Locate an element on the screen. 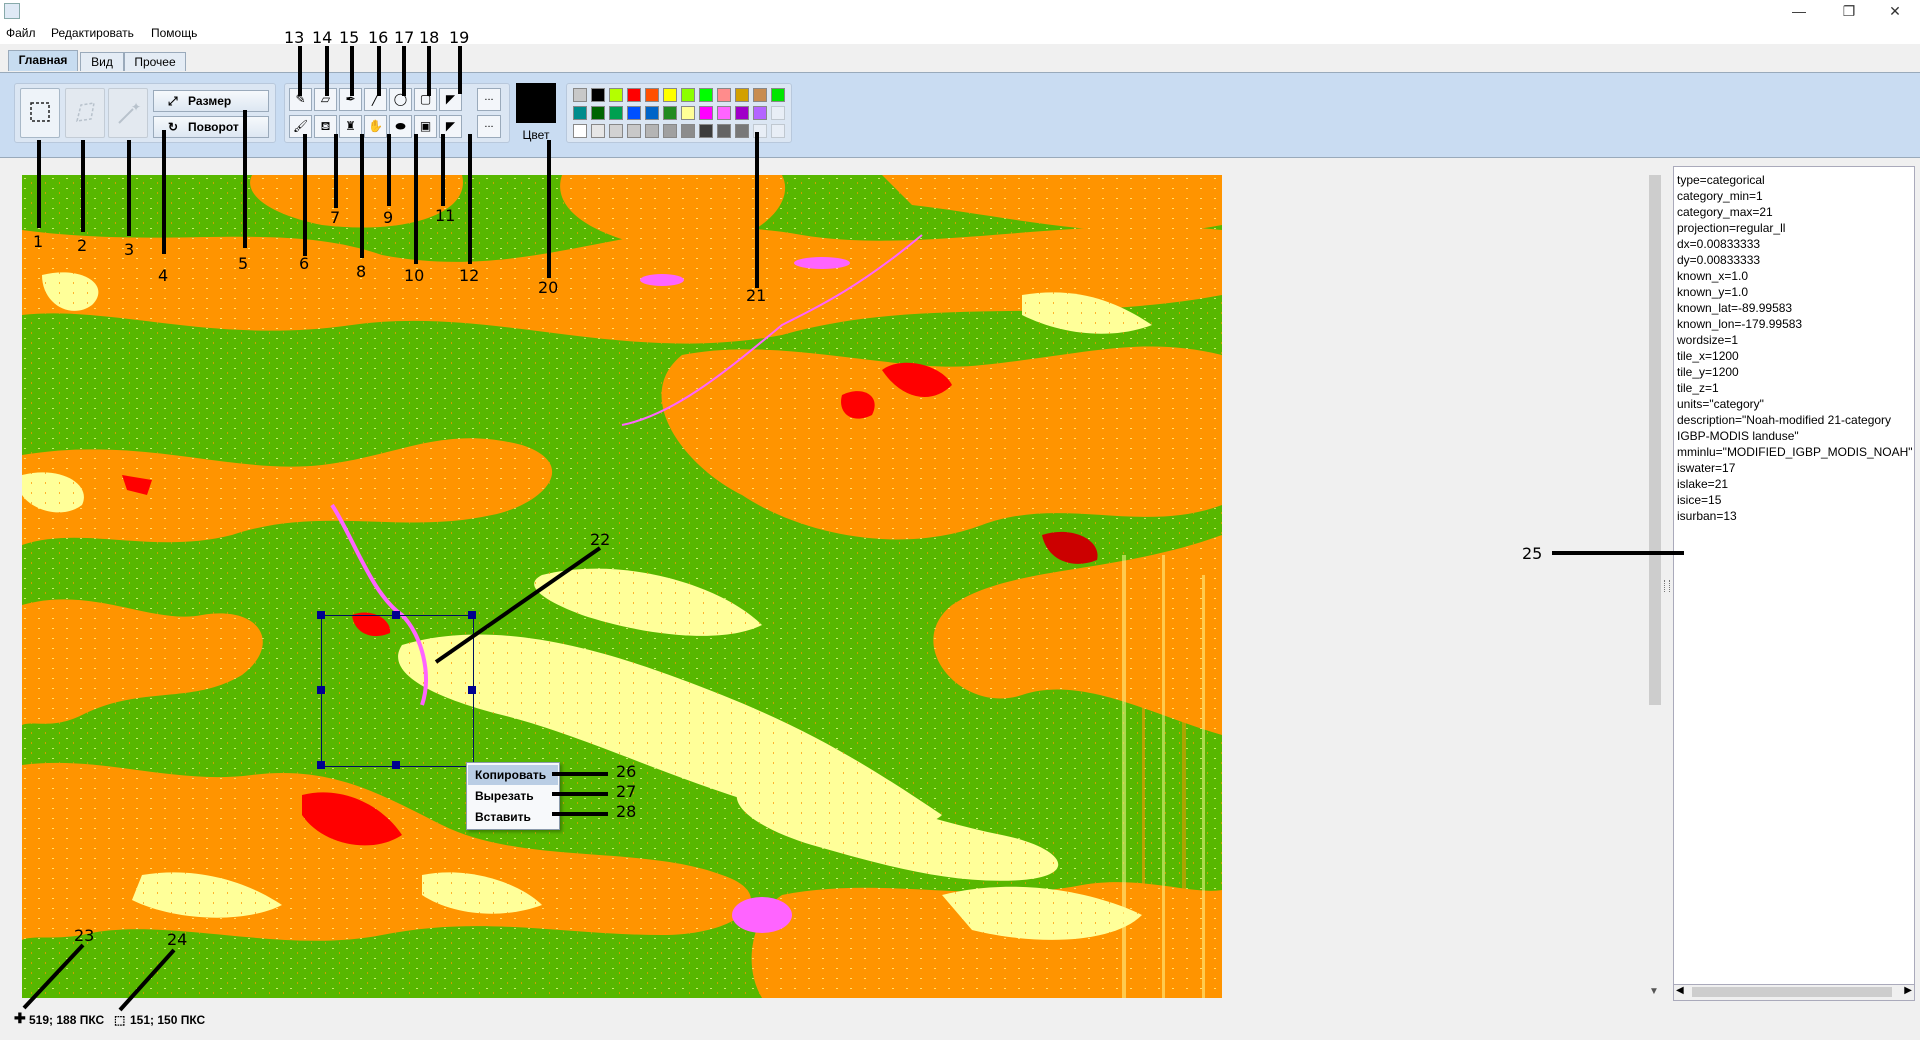 The height and width of the screenshot is (1040, 1920). scroll-down-arrow-icon: ▼ is located at coordinates (1654, 991).